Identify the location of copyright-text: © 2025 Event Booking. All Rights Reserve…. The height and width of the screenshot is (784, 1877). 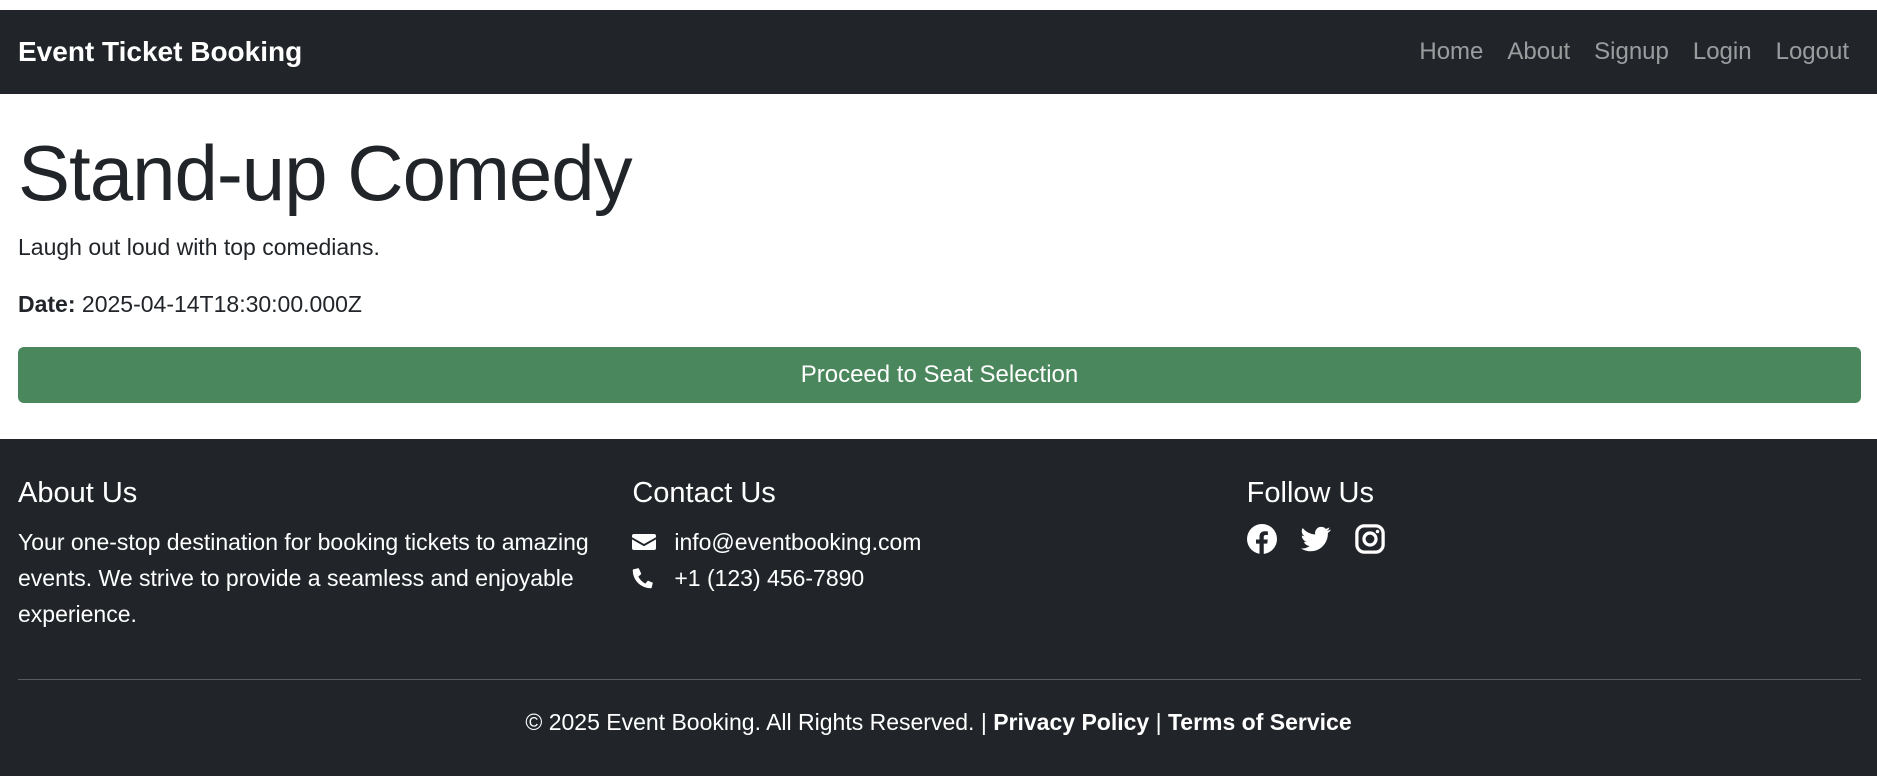
(756, 722).